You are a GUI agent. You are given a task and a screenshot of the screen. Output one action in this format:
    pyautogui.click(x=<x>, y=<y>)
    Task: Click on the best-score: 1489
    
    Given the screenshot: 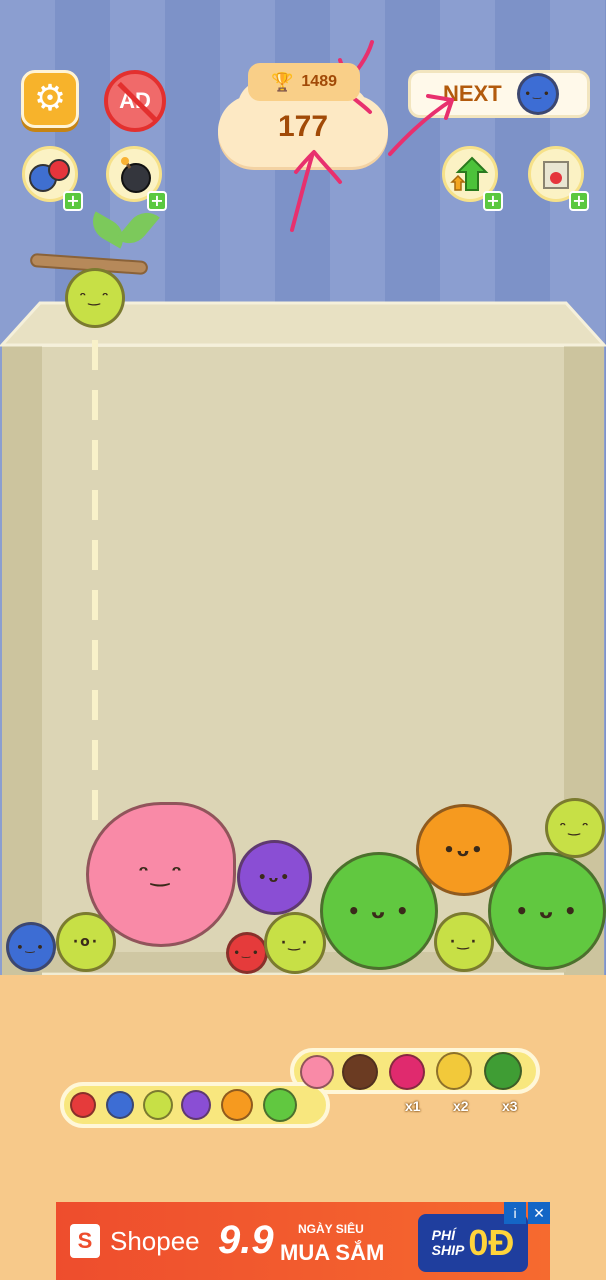 What is the action you would take?
    pyautogui.click(x=319, y=81)
    